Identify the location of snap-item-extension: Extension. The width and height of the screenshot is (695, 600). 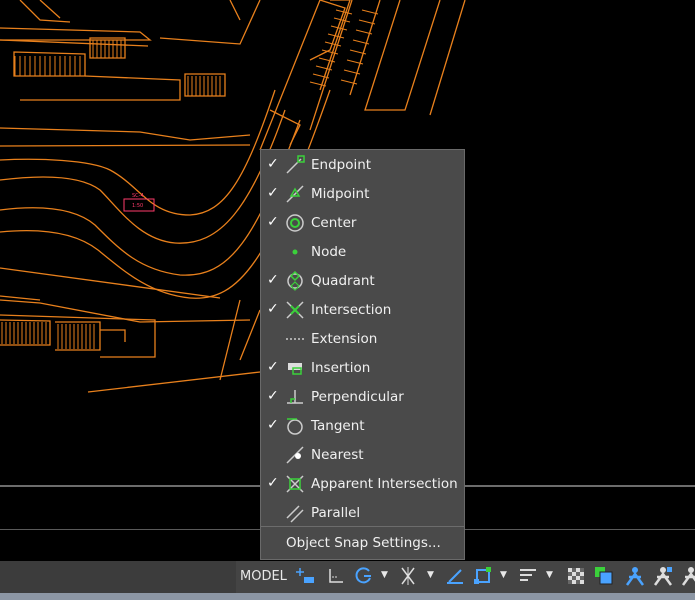
(362, 339).